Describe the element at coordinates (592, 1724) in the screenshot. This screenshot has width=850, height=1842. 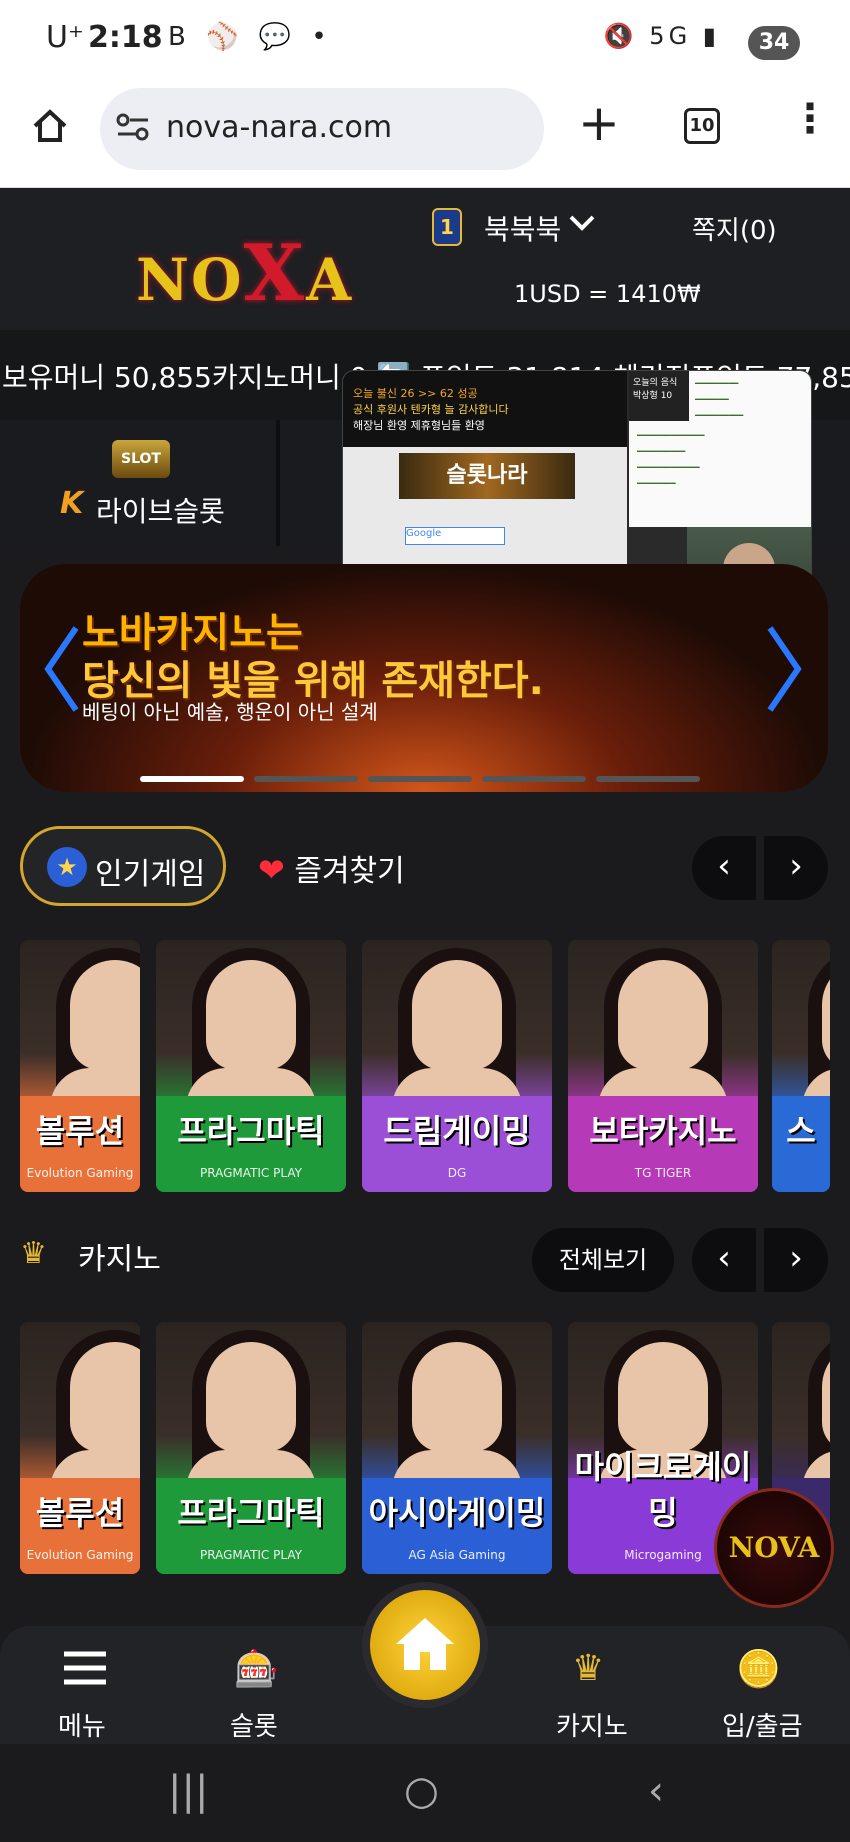
I see `nav-casino: 카지노` at that location.